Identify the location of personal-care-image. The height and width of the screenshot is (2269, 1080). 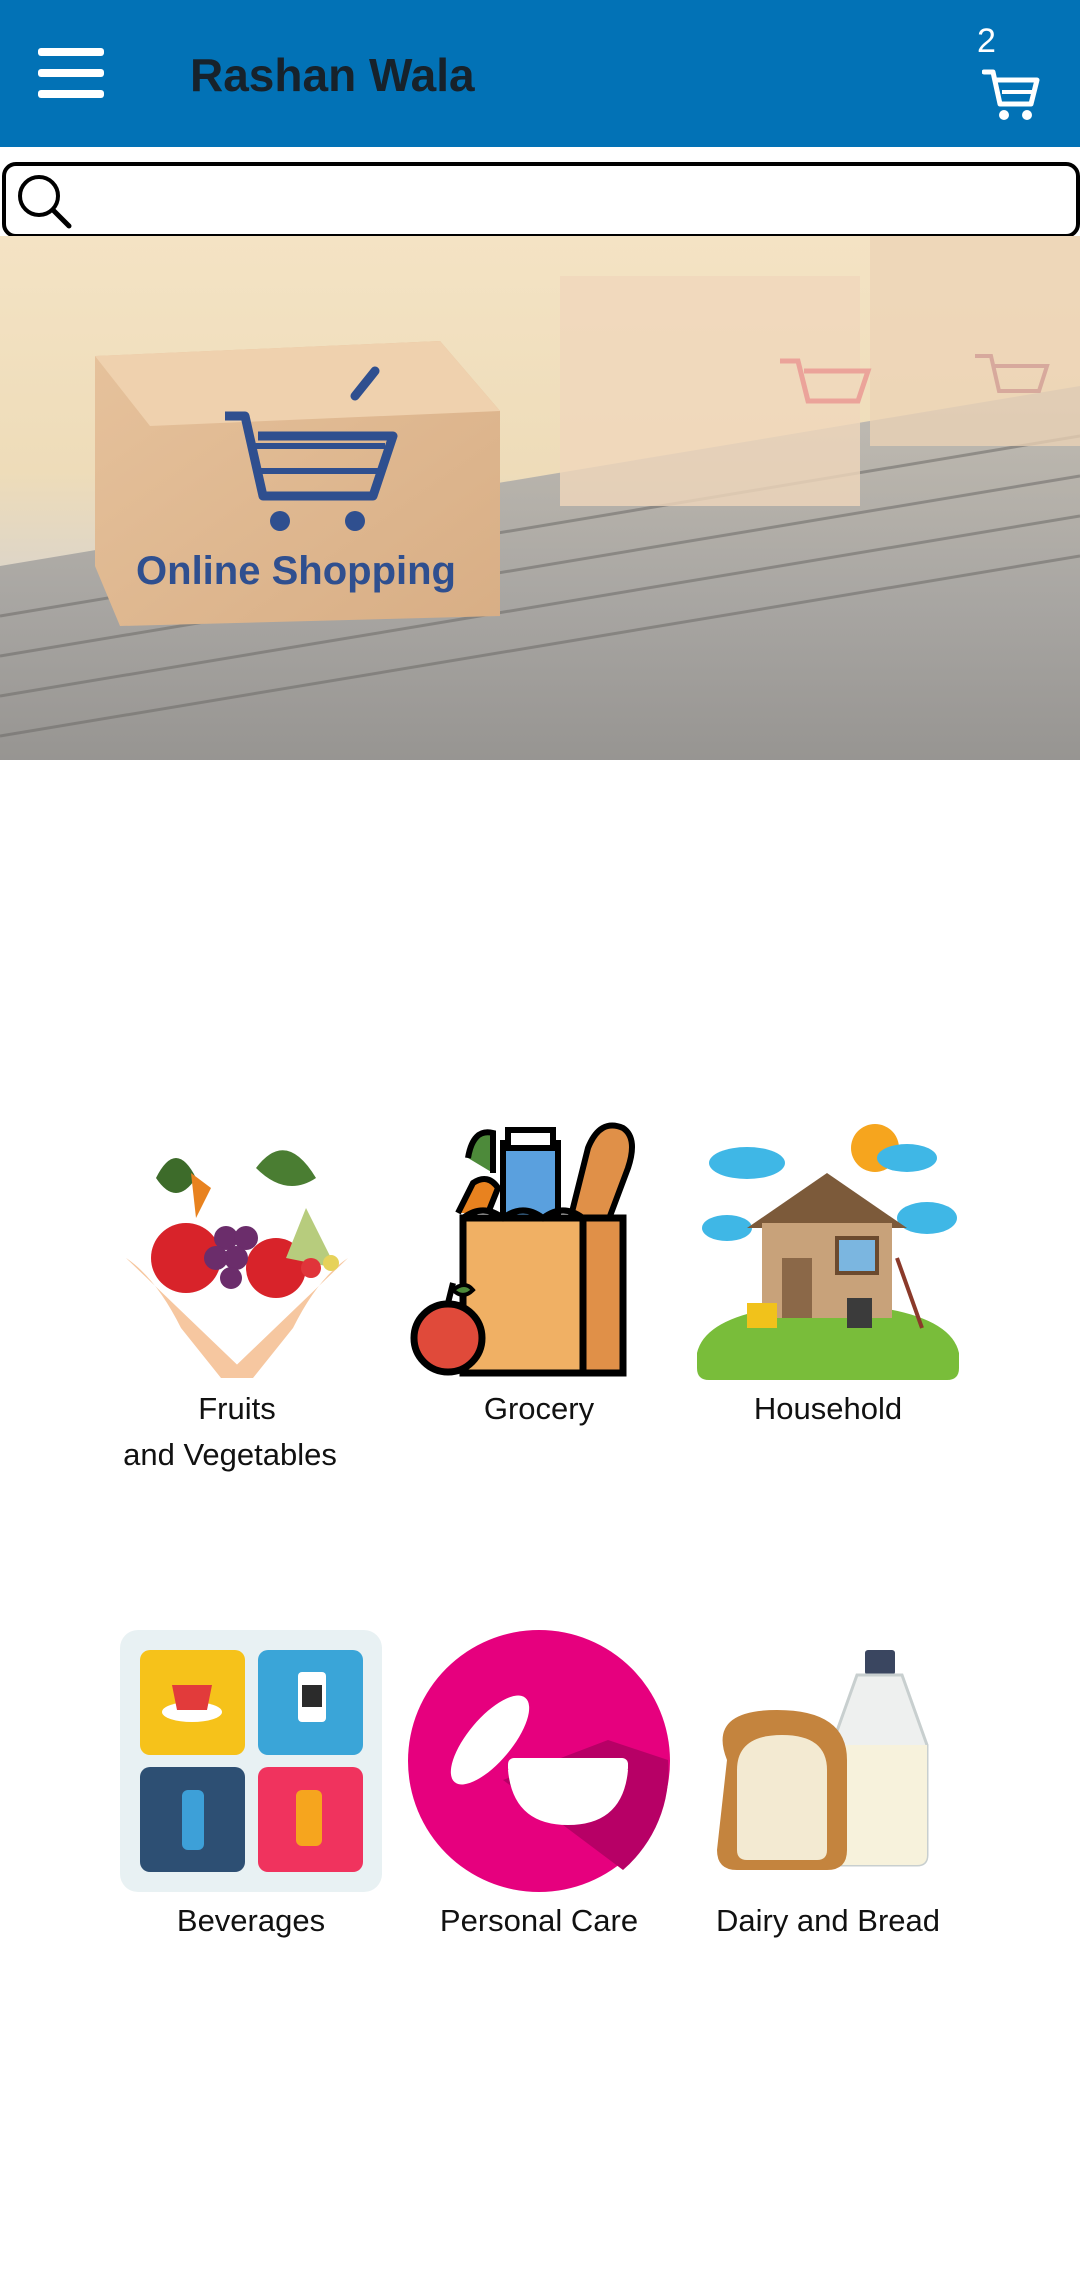
(539, 1761).